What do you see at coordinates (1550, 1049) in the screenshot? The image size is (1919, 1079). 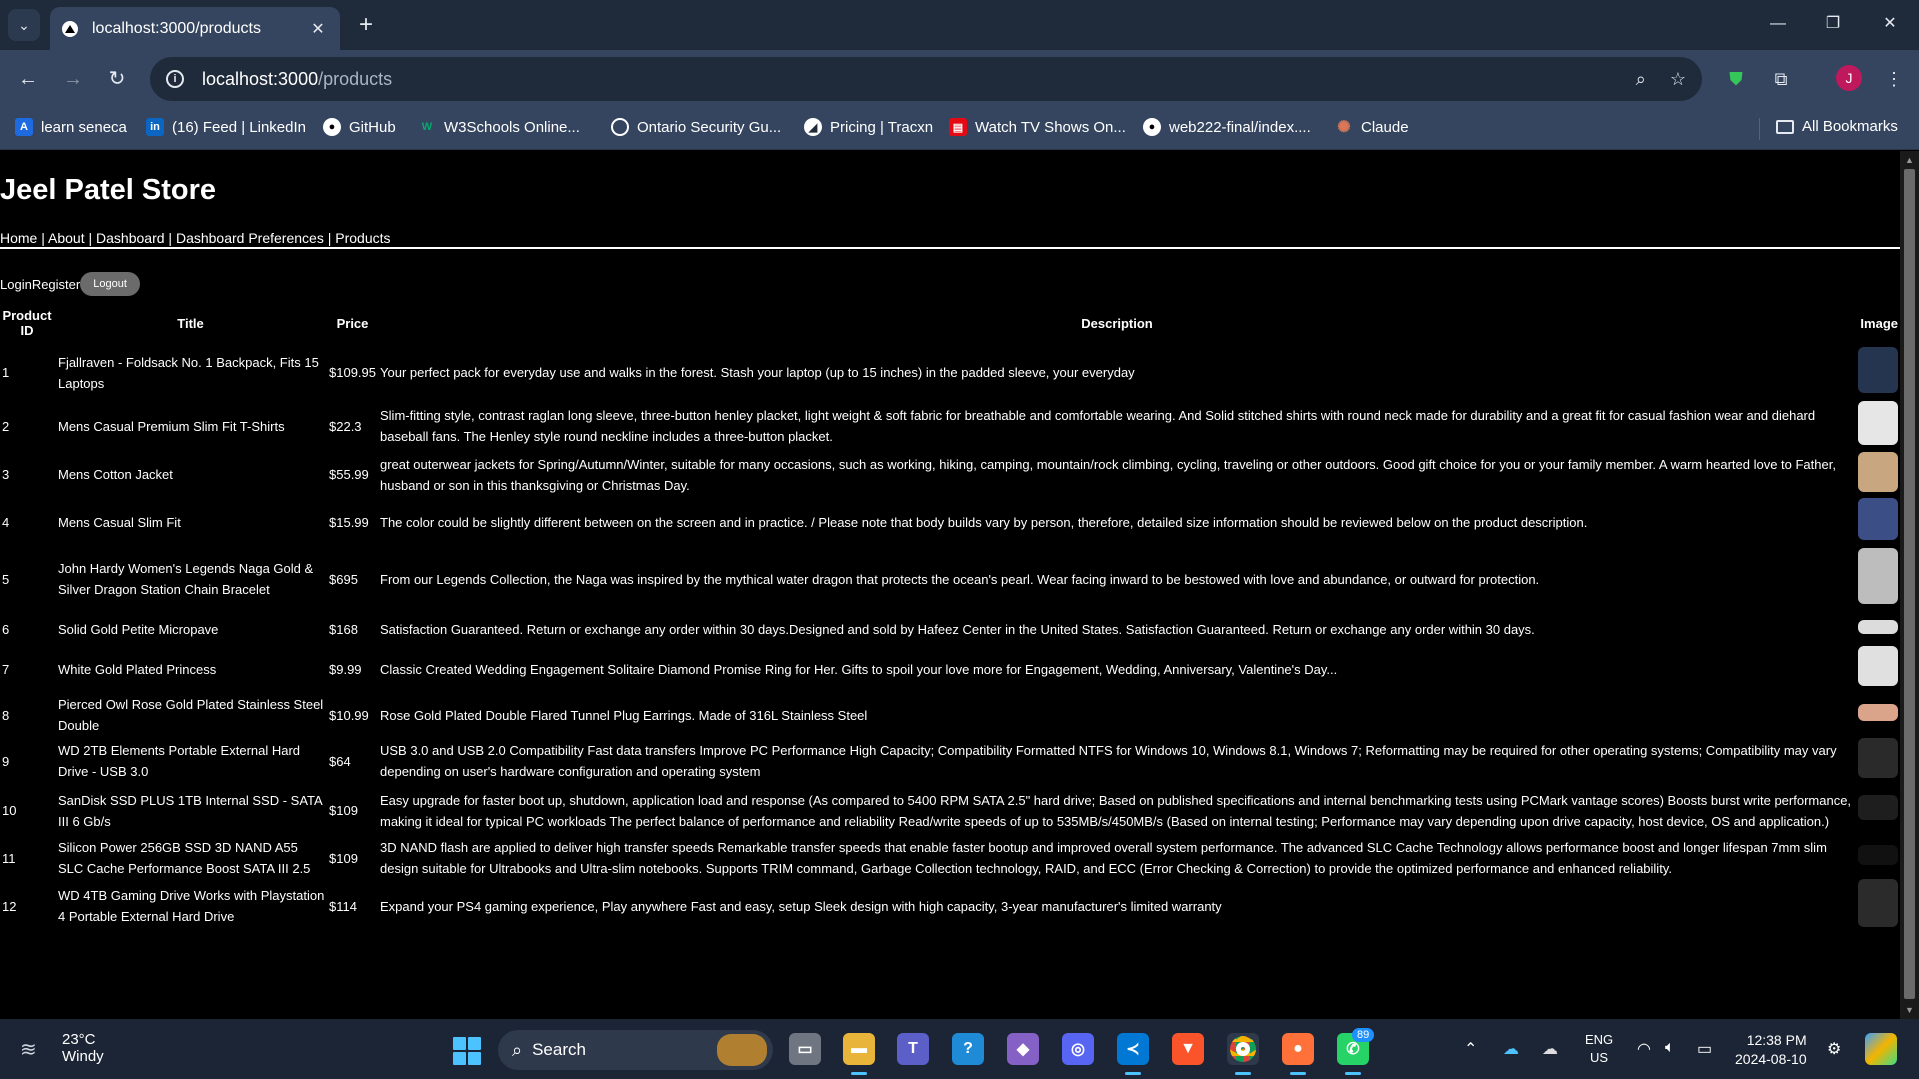 I see `onedrive-error-icon: ☁` at bounding box center [1550, 1049].